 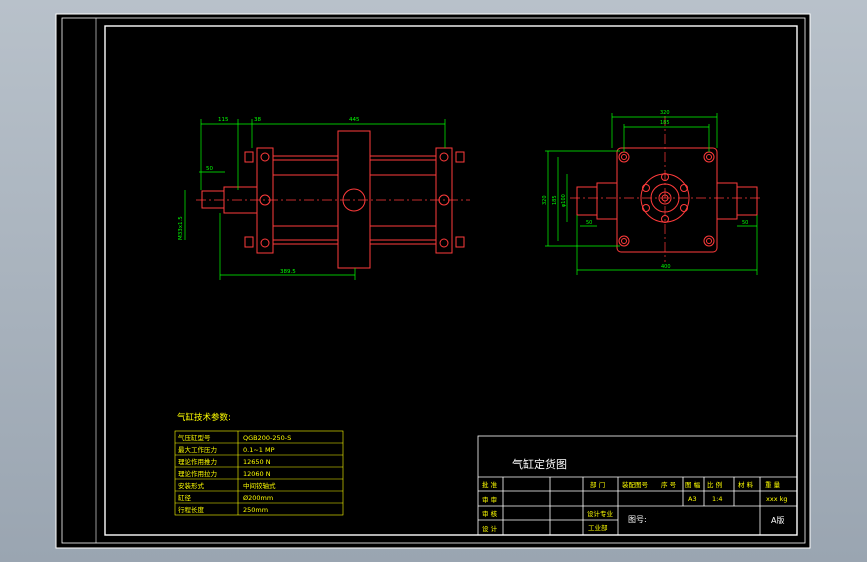 What do you see at coordinates (257, 462) in the screenshot?
I see `param-value: 12650 N` at bounding box center [257, 462].